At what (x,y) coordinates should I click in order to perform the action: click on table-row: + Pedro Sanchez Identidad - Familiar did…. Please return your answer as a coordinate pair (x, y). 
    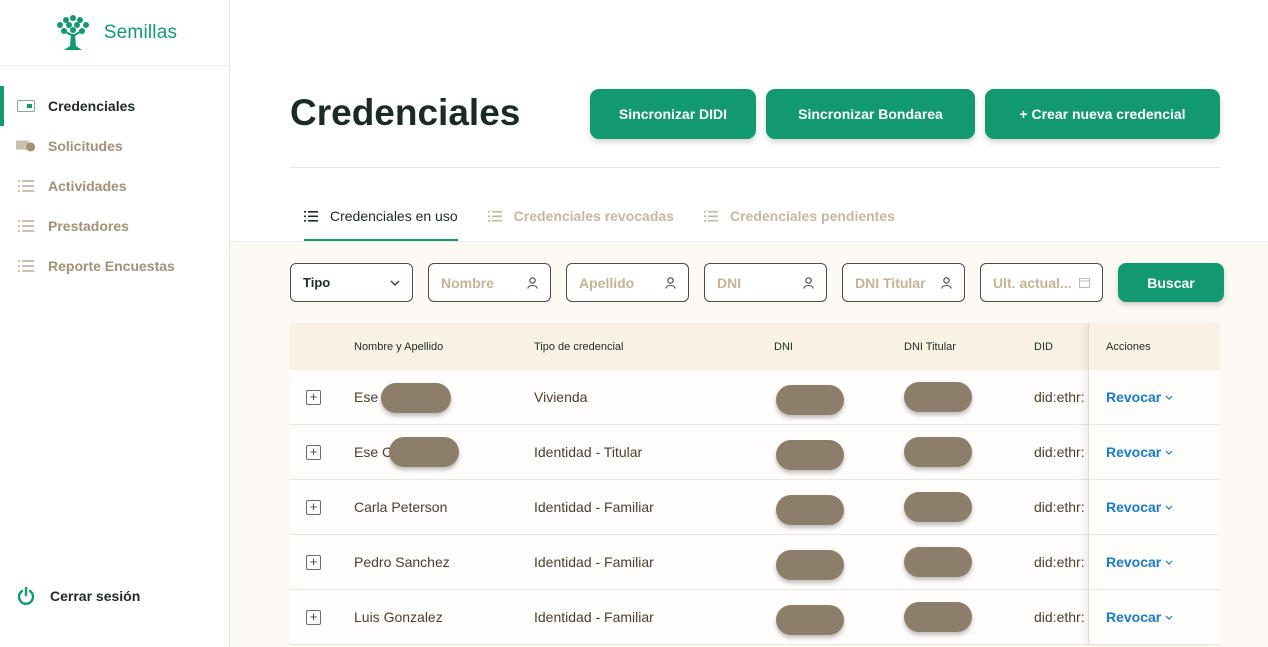
    Looking at the image, I should click on (755, 562).